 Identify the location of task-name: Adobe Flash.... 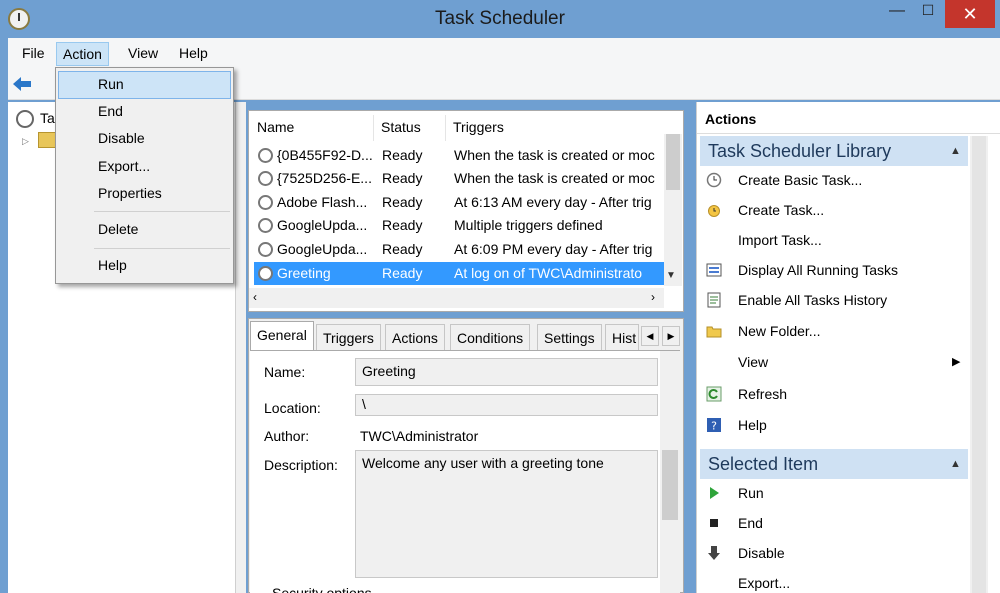
(322, 202).